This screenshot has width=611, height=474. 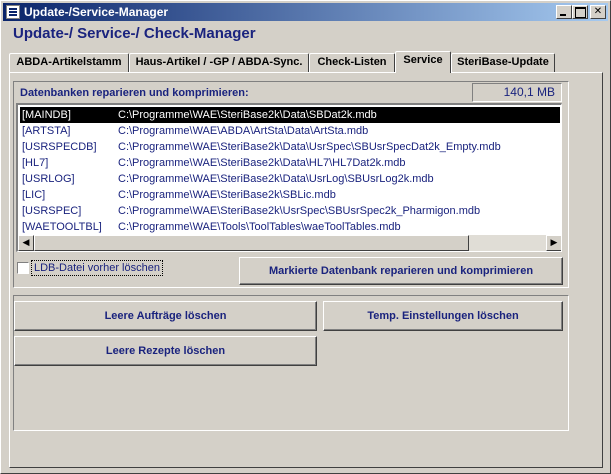 What do you see at coordinates (96, 12) in the screenshot?
I see `window-title: Update-/Service-Manager` at bounding box center [96, 12].